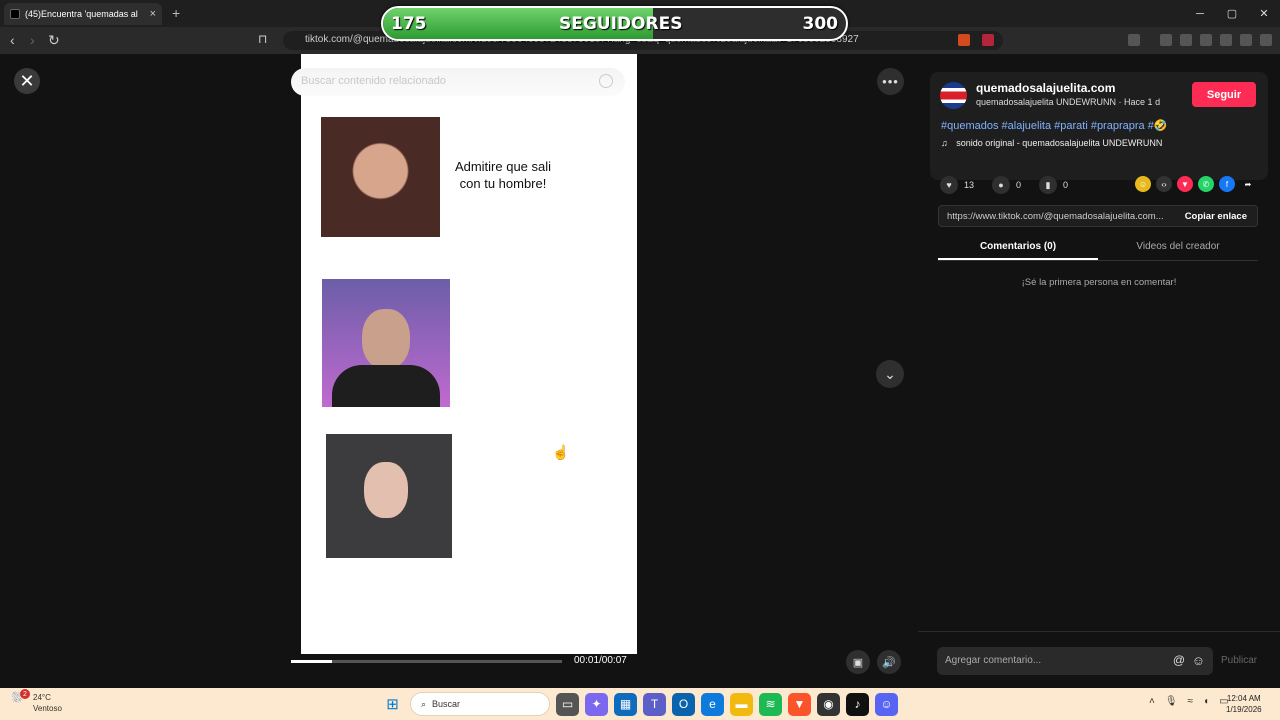 The width and height of the screenshot is (1280, 720). What do you see at coordinates (683, 704) in the screenshot?
I see `outlook-icon: O` at bounding box center [683, 704].